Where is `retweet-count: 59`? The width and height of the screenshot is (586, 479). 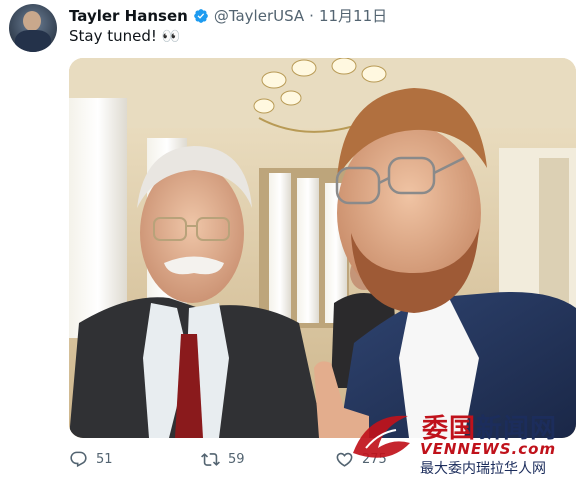 retweet-count: 59 is located at coordinates (236, 459).